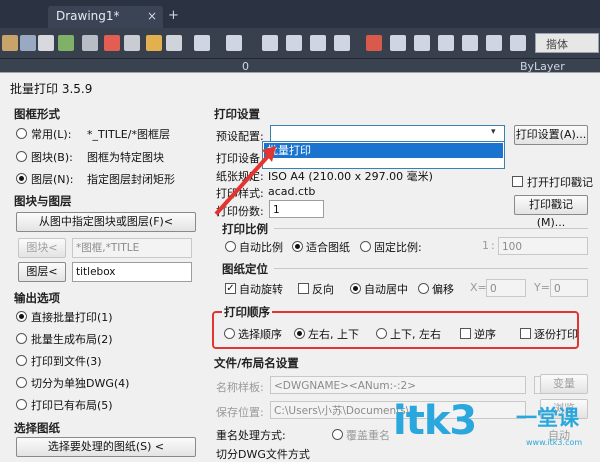 Image resolution: width=600 pixels, height=462 pixels. What do you see at coordinates (350, 176) in the screenshot?
I see `paper-value: ISO A4 (210.00 x 297.00 毫米)` at bounding box center [350, 176].